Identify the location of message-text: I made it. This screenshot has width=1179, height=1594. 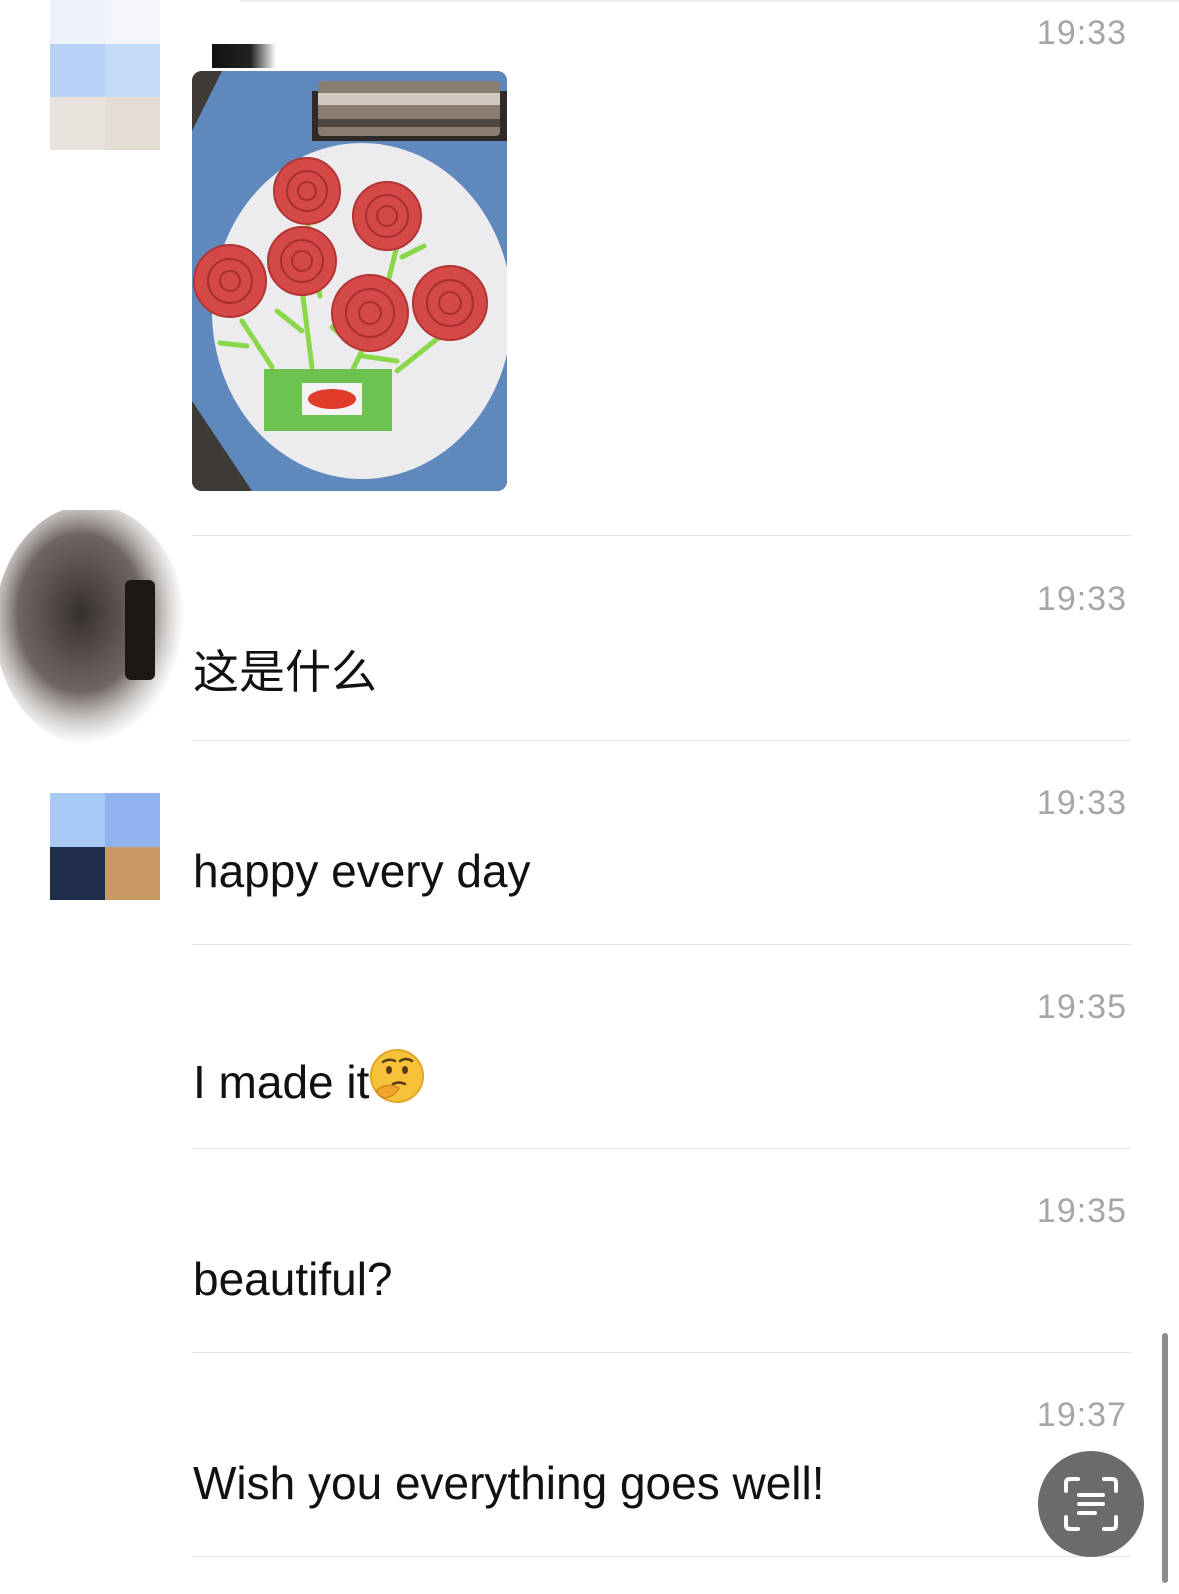
(309, 1081).